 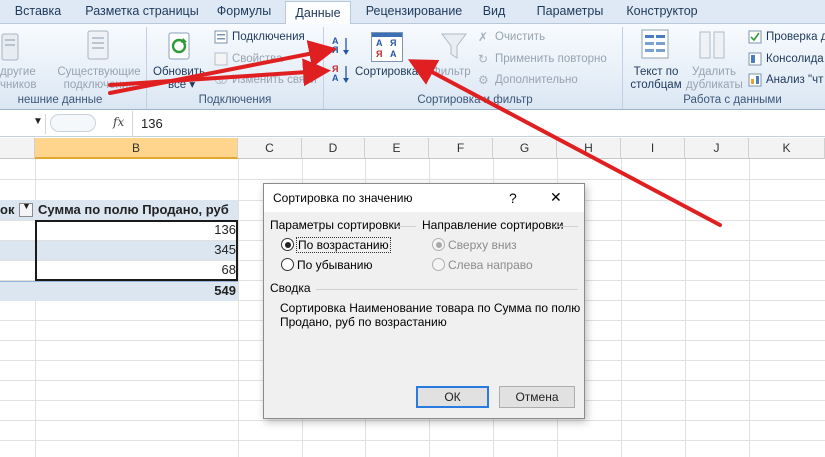 I want to click on consolidate-icon, so click(x=755, y=60).